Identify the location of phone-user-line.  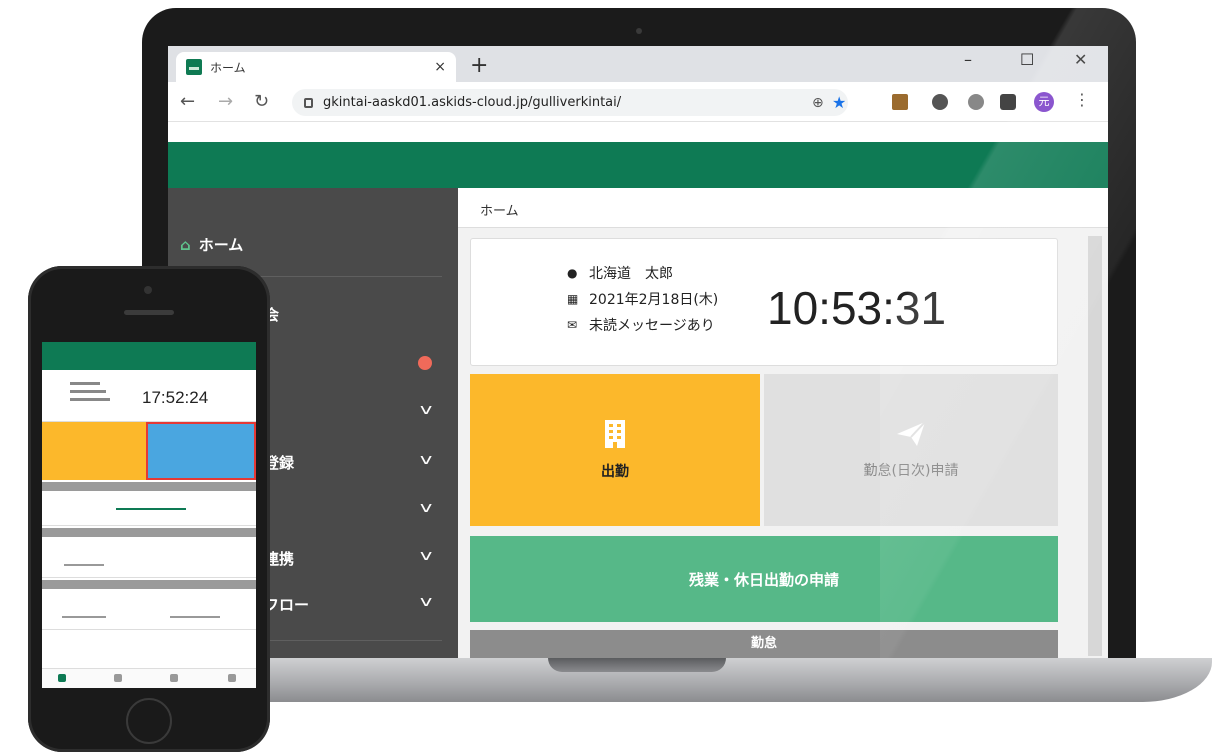
(85, 383).